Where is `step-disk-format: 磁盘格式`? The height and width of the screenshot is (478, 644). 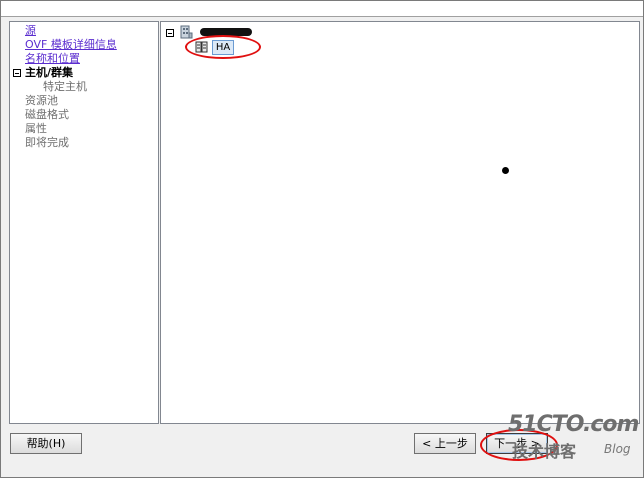
step-disk-format: 磁盘格式 is located at coordinates (47, 114).